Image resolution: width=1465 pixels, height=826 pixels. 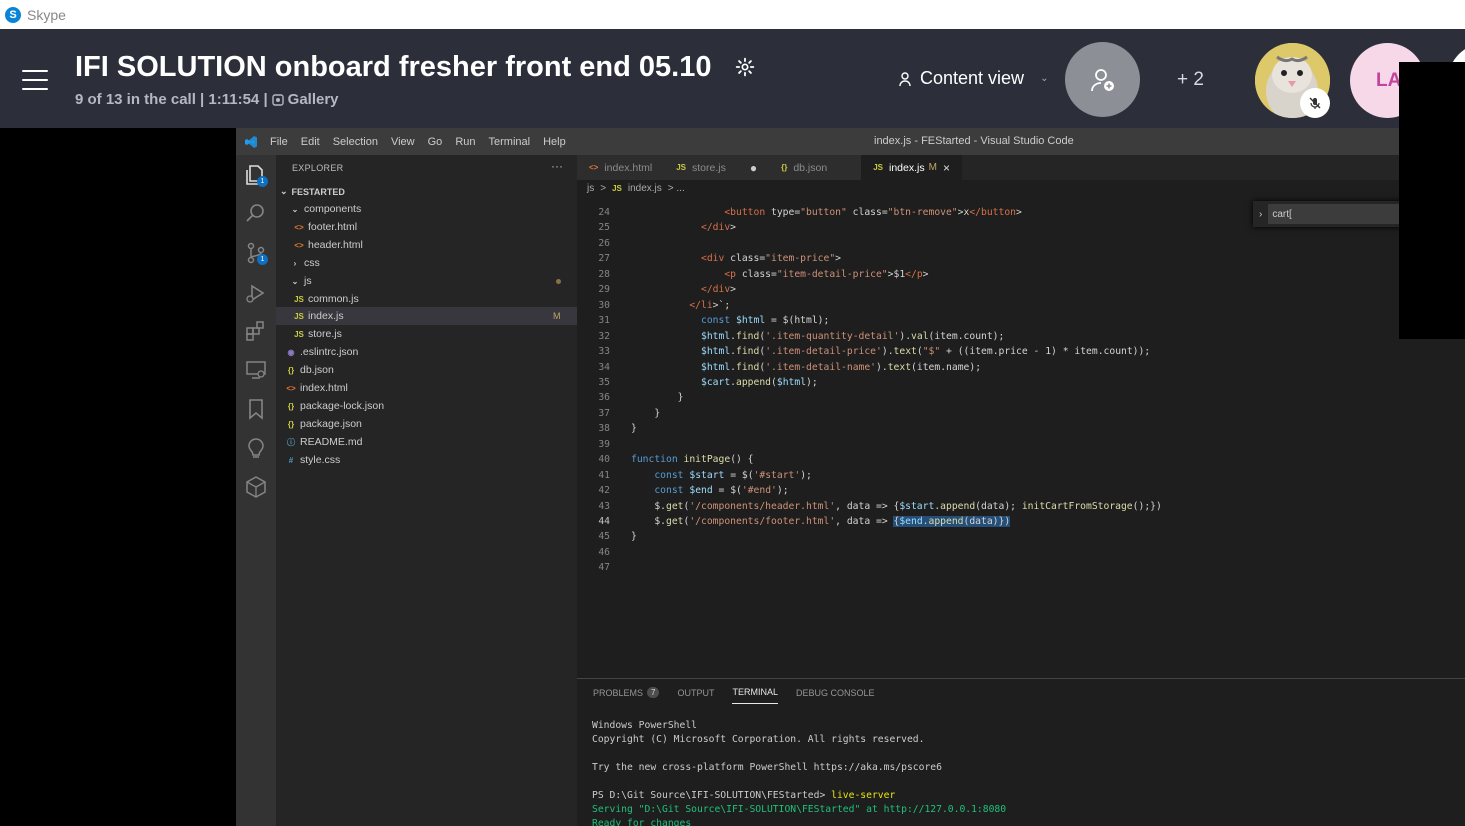 I want to click on menu-help: Help, so click(x=554, y=142).